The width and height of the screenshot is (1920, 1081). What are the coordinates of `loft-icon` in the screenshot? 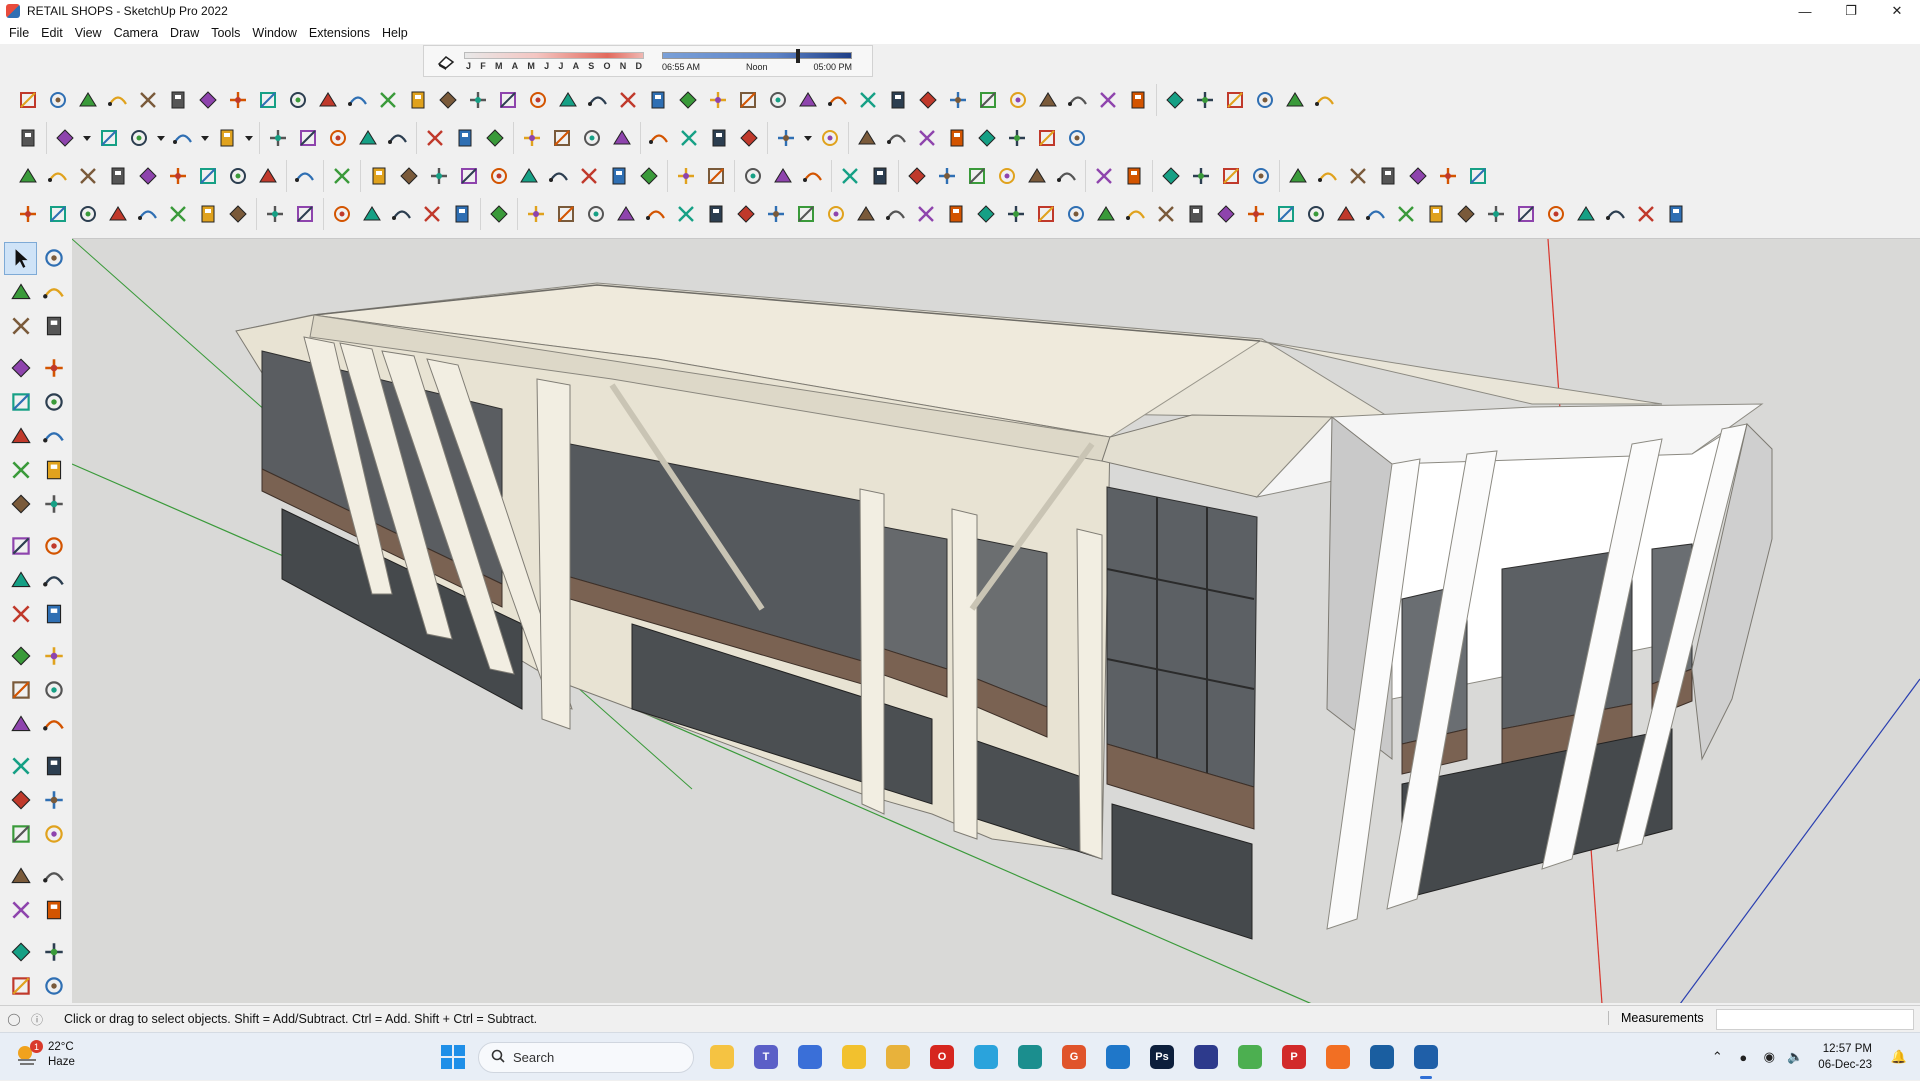 It's located at (208, 100).